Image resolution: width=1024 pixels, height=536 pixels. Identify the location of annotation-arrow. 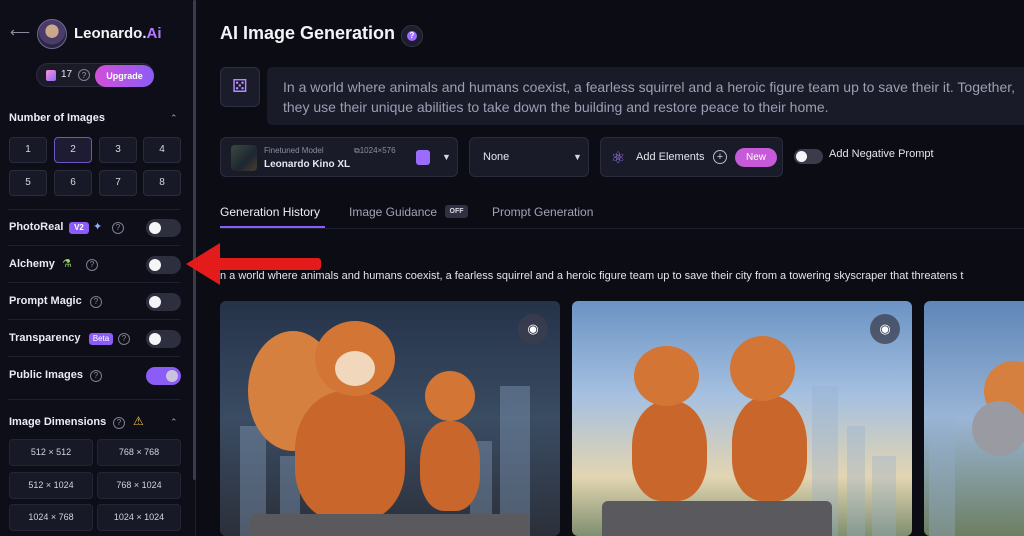
(266, 264).